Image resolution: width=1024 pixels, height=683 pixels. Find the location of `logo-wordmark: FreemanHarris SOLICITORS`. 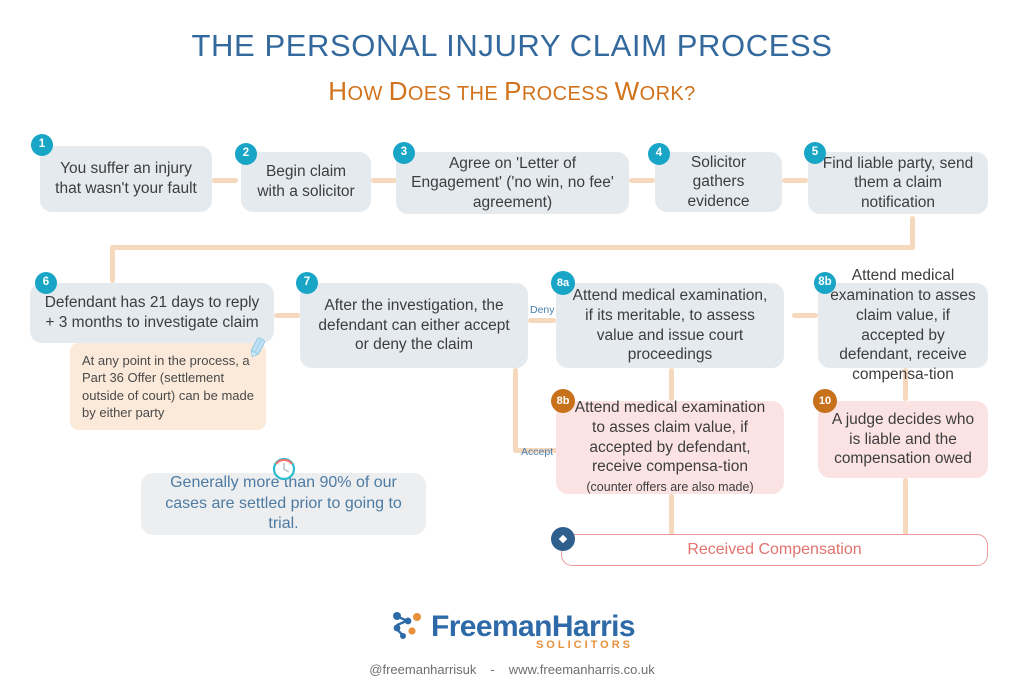

logo-wordmark: FreemanHarris SOLICITORS is located at coordinates (533, 629).